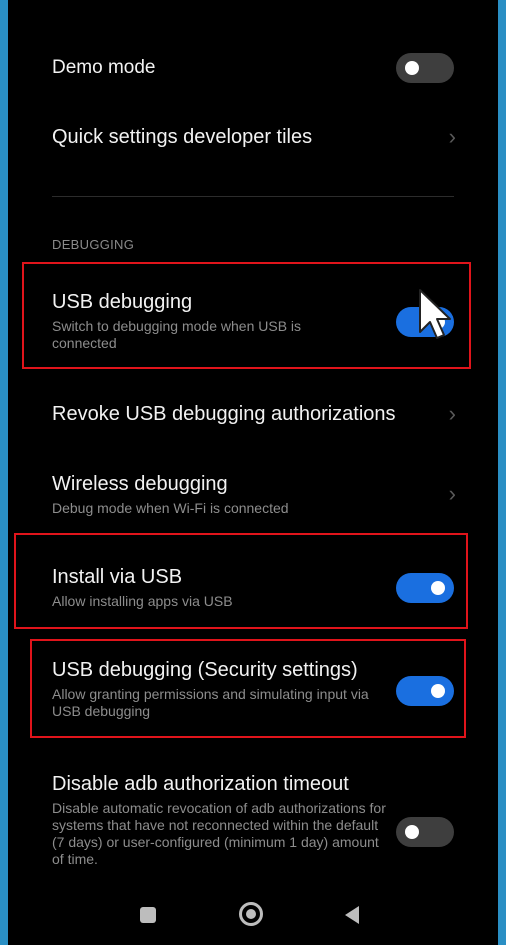  I want to click on setting-revoke-usb-authorizations: Revoke USB debugging authorizations ›, so click(254, 413).